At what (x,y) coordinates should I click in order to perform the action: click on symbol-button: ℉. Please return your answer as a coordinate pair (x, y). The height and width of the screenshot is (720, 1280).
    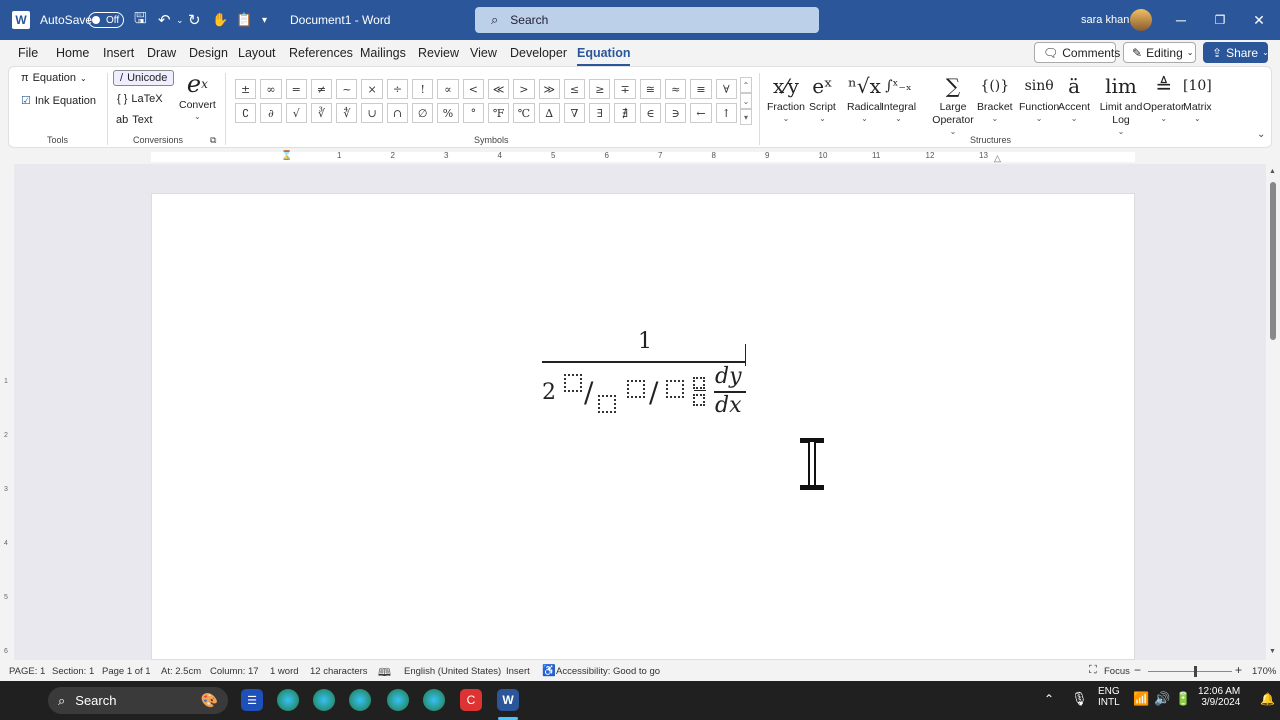
    Looking at the image, I should click on (498, 113).